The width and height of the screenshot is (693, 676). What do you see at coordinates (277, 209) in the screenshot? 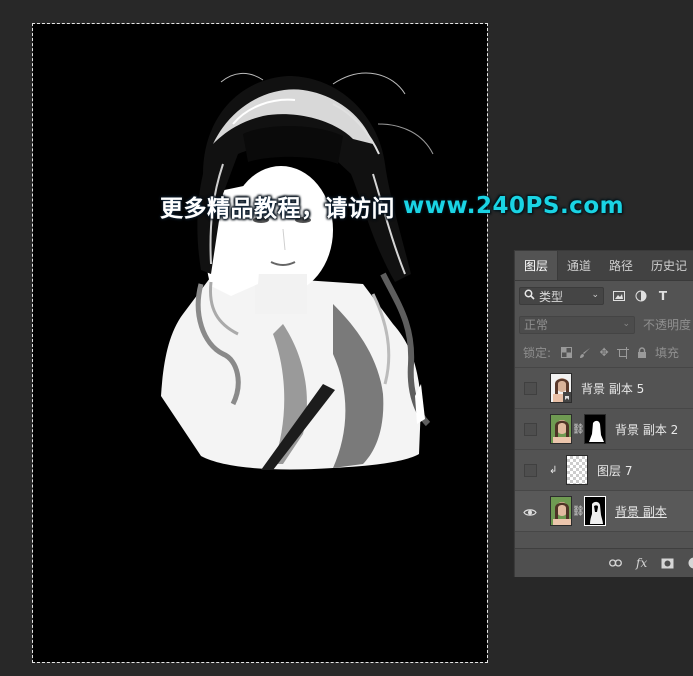
I see `watermark-text: 更多精品教程，请访问` at bounding box center [277, 209].